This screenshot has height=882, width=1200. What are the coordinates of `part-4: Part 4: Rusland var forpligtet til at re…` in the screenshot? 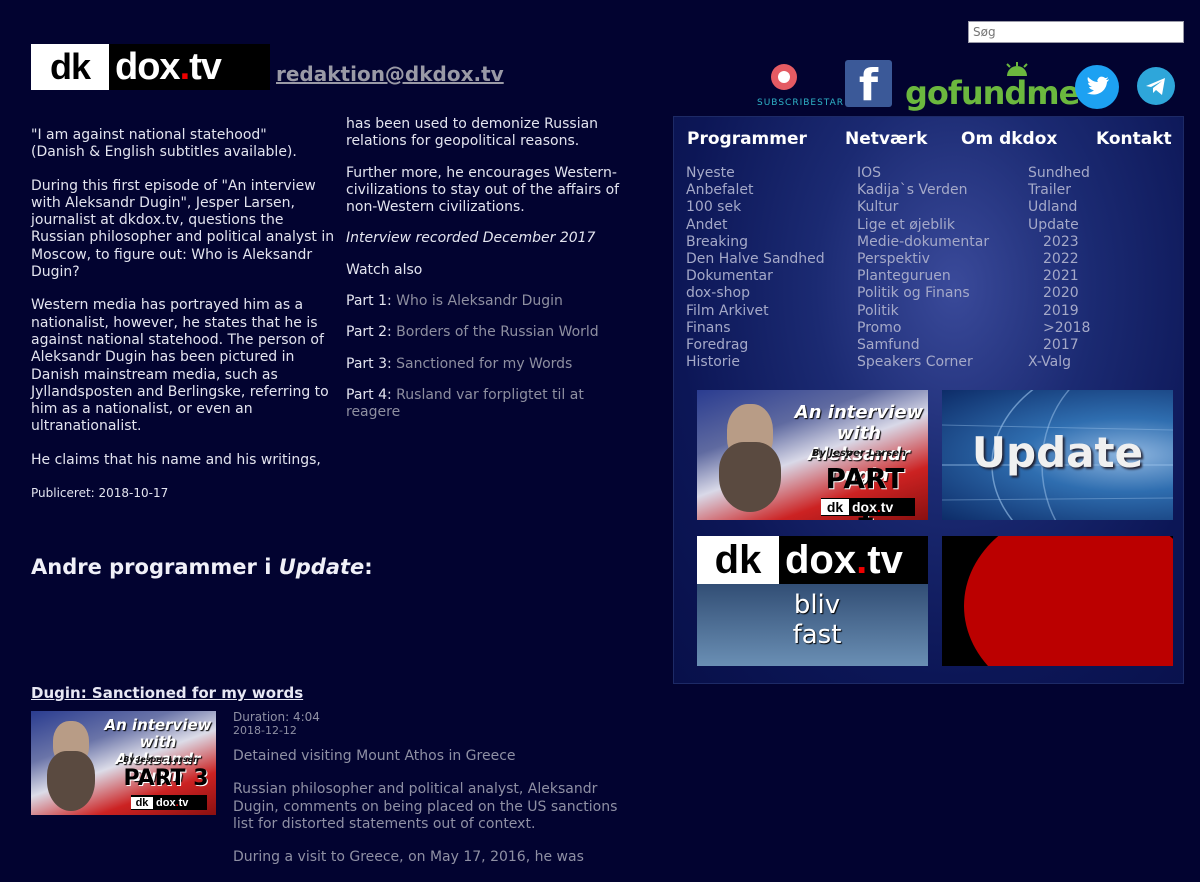 It's located at (491, 404).